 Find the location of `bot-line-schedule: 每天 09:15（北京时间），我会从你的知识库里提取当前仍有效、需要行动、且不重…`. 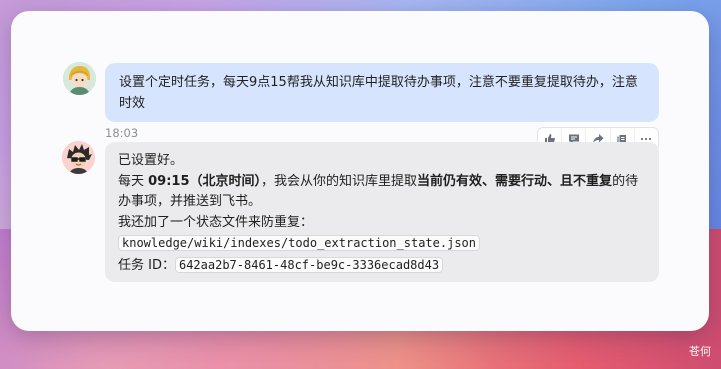

bot-line-schedule: 每天 09:15（北京时间），我会从你的知识库里提取当前仍有效、需要行动、且不重… is located at coordinates (382, 192).